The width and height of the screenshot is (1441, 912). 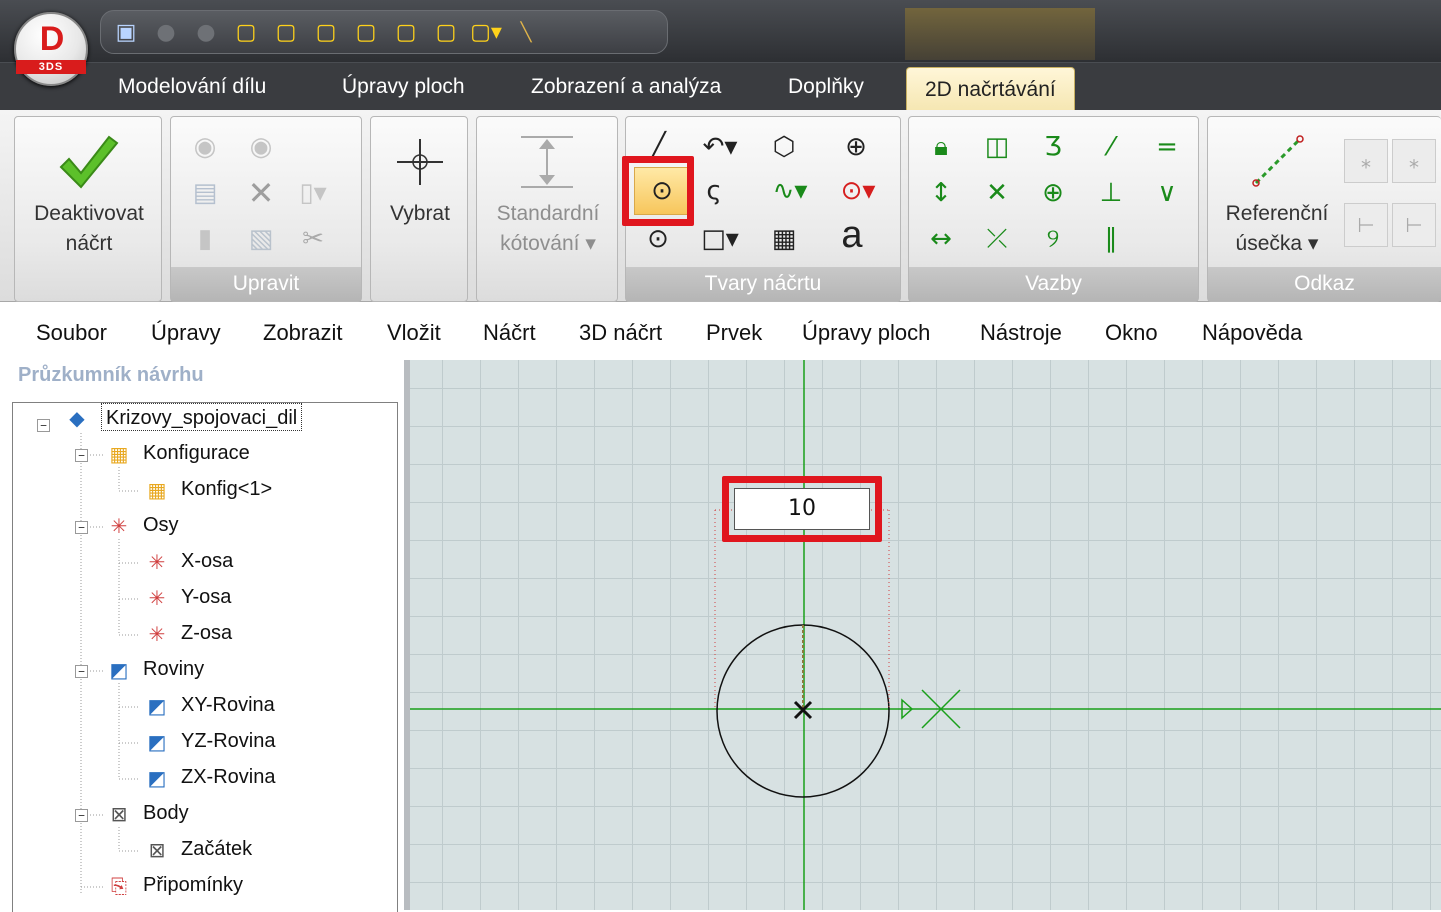 I want to click on collinear-icon: ⁄, so click(x=1111, y=147).